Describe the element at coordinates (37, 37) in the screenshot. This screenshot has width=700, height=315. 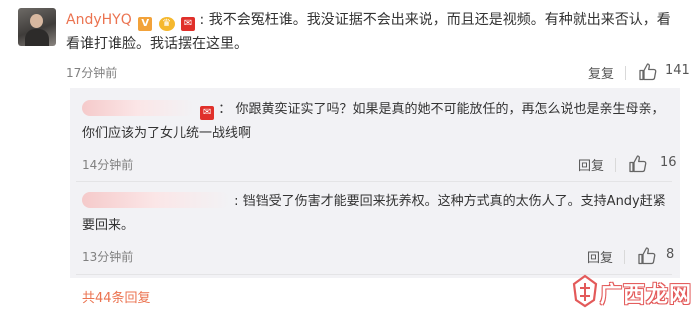
I see `avatar-body` at that location.